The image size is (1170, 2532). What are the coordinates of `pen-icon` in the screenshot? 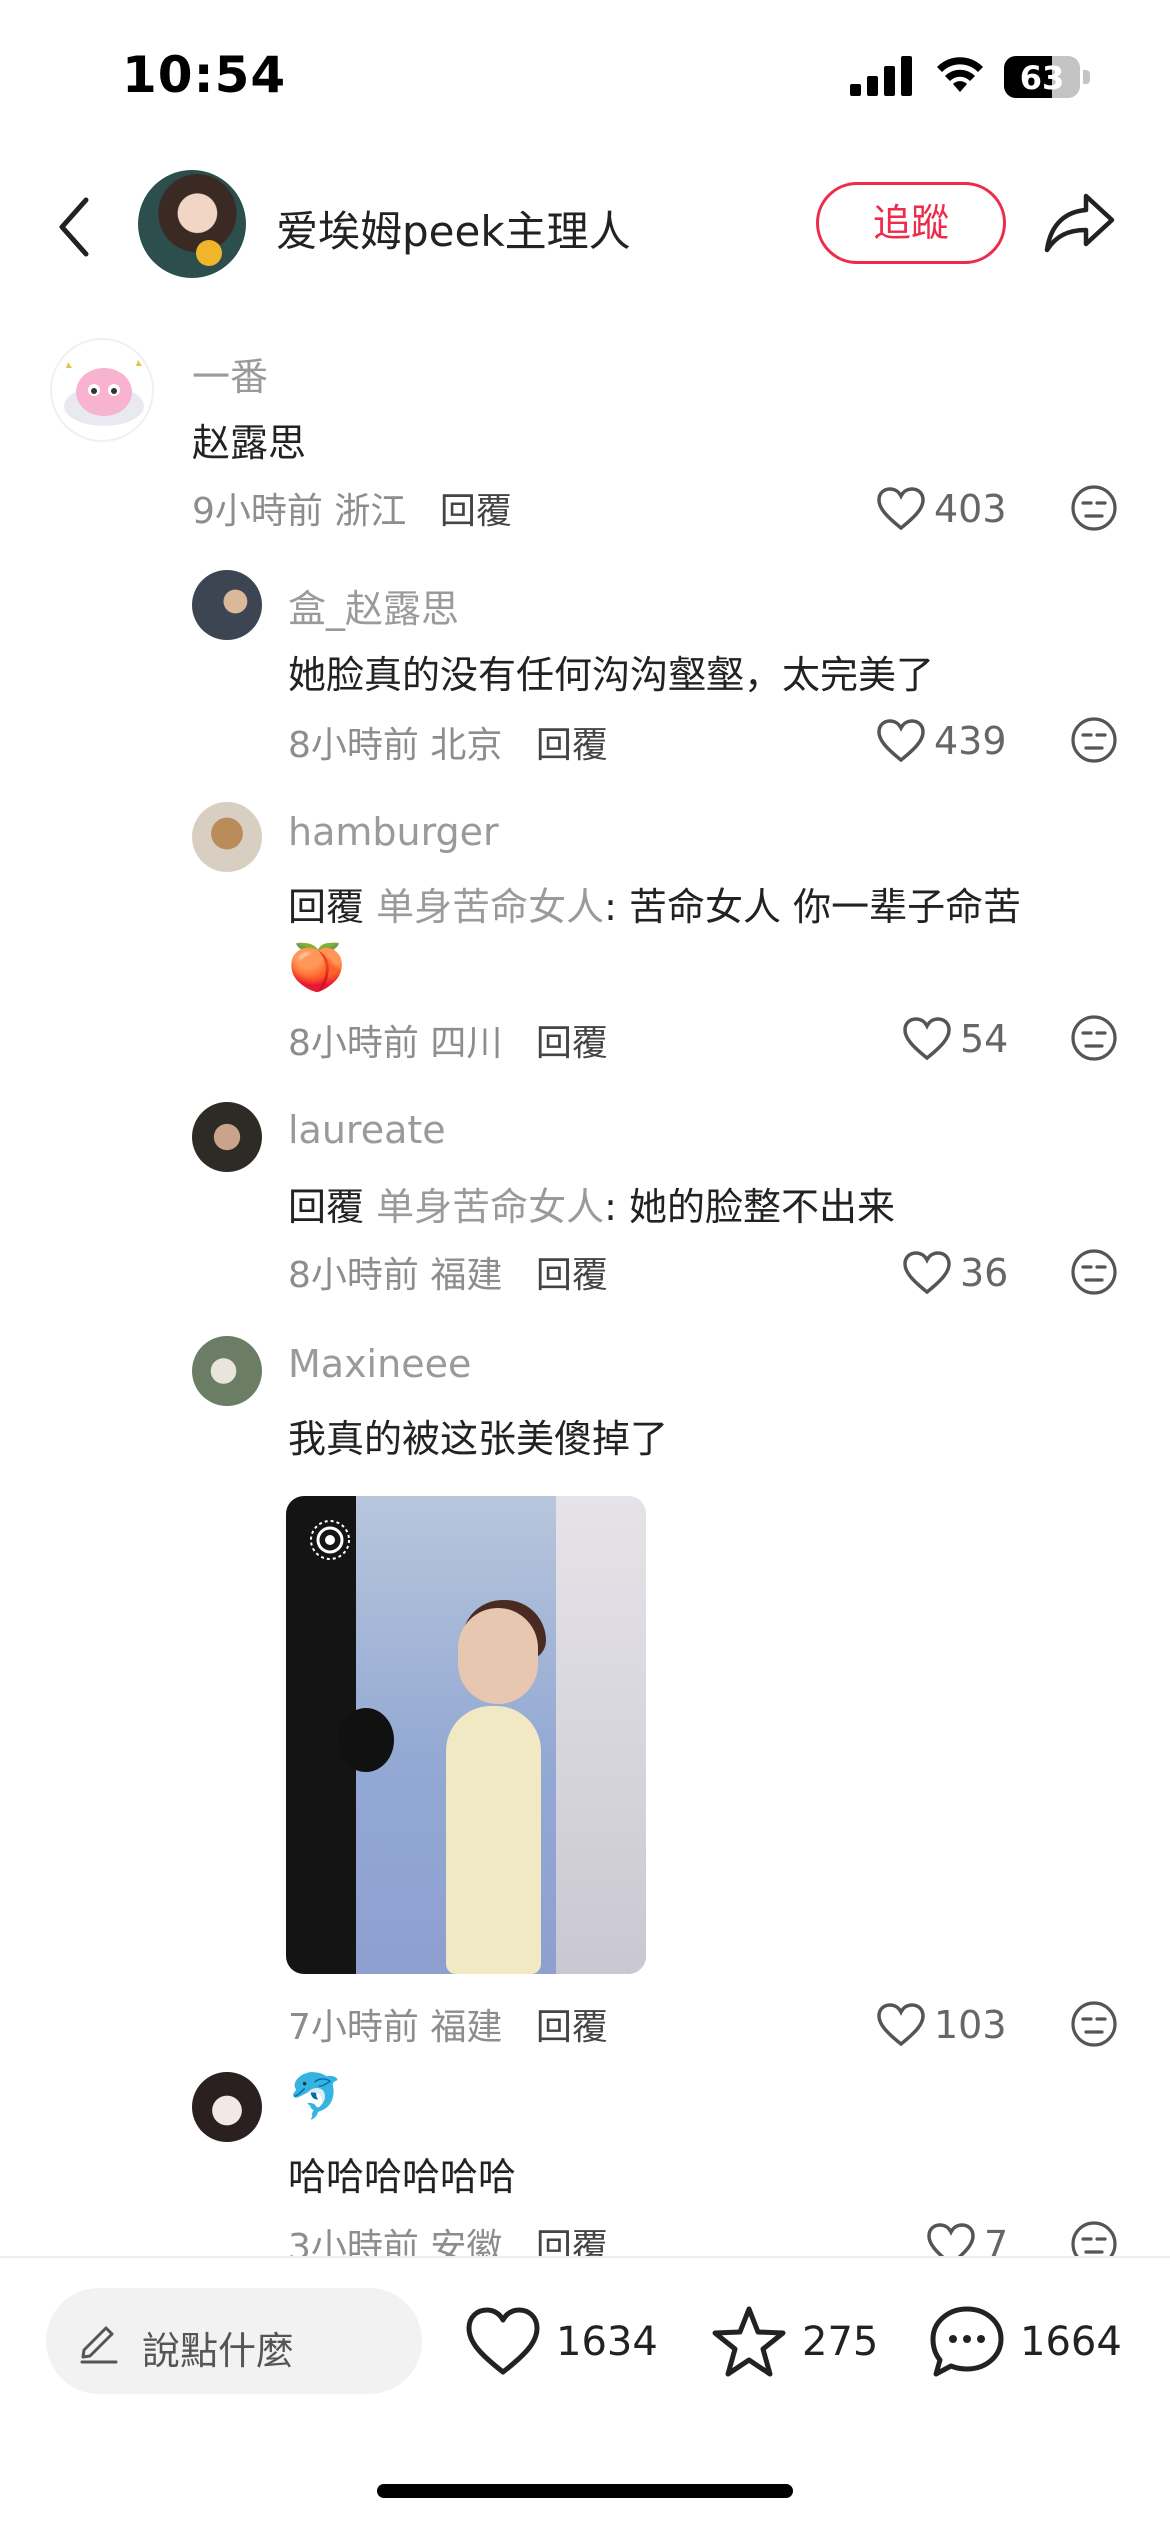 It's located at (99, 2345).